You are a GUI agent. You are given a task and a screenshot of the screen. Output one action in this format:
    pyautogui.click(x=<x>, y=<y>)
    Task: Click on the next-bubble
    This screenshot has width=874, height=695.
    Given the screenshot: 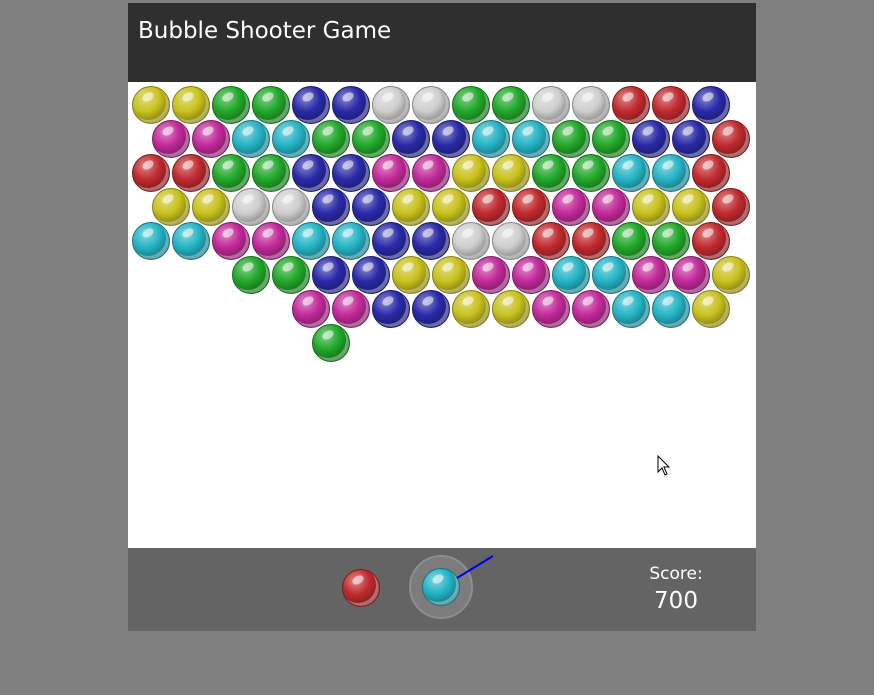 What is the action you would take?
    pyautogui.click(x=361, y=588)
    